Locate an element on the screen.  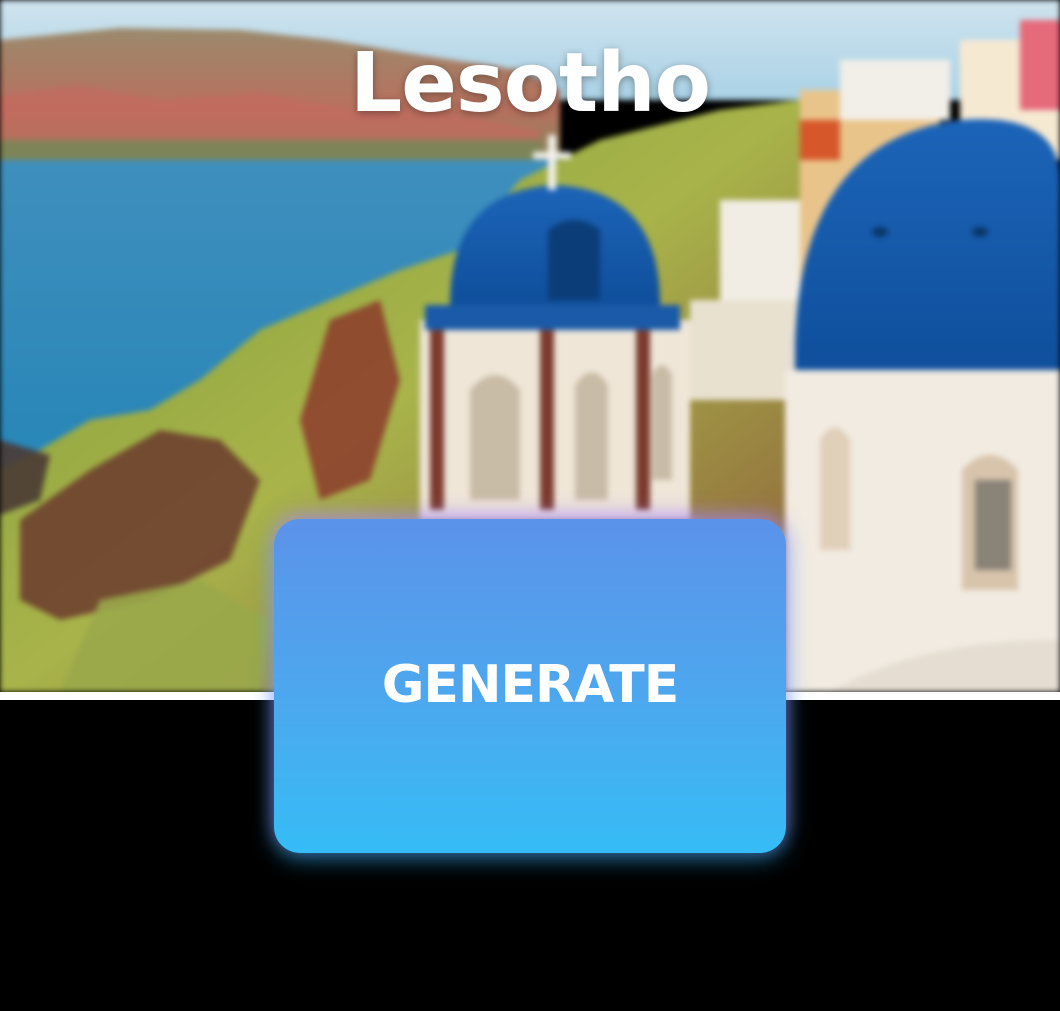
generate-button-label: GENERATE is located at coordinates (530, 685).